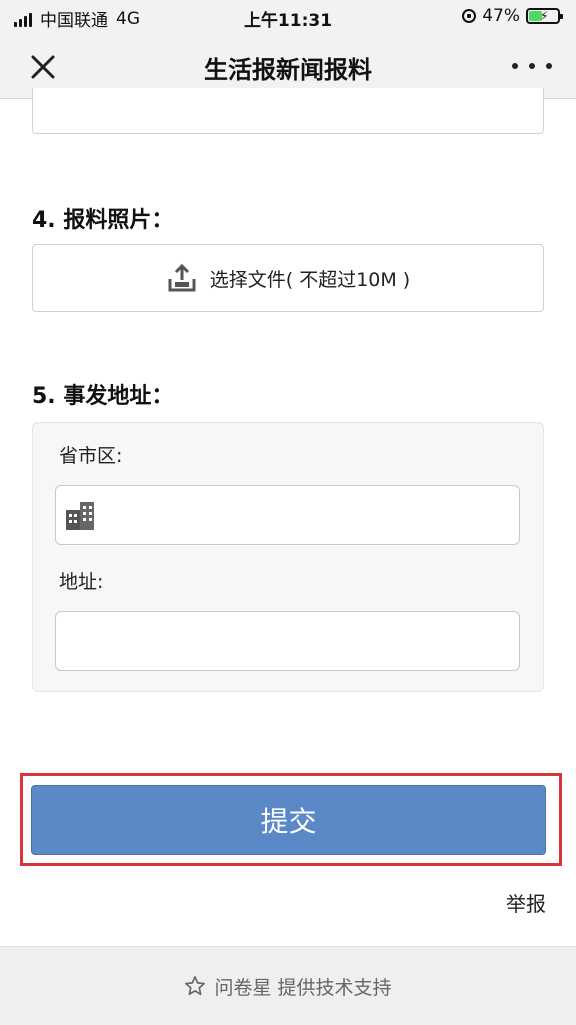 This screenshot has height=1025, width=576. What do you see at coordinates (103, 396) in the screenshot?
I see `address-question-label: 5. 事发地址：` at bounding box center [103, 396].